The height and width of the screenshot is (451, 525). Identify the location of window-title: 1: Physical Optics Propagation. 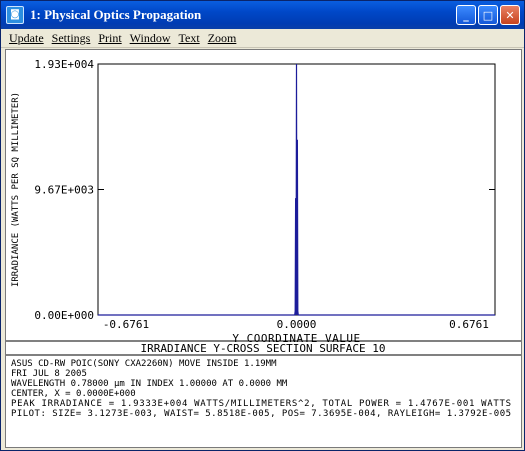
(116, 14).